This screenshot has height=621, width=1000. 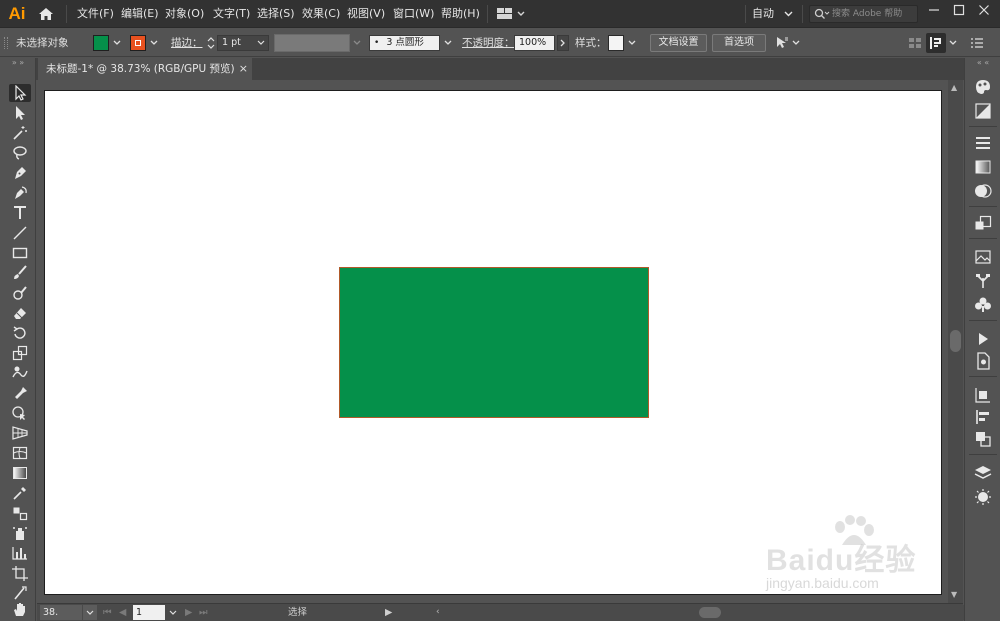 I want to click on variable-width-profile, so click(x=312, y=43).